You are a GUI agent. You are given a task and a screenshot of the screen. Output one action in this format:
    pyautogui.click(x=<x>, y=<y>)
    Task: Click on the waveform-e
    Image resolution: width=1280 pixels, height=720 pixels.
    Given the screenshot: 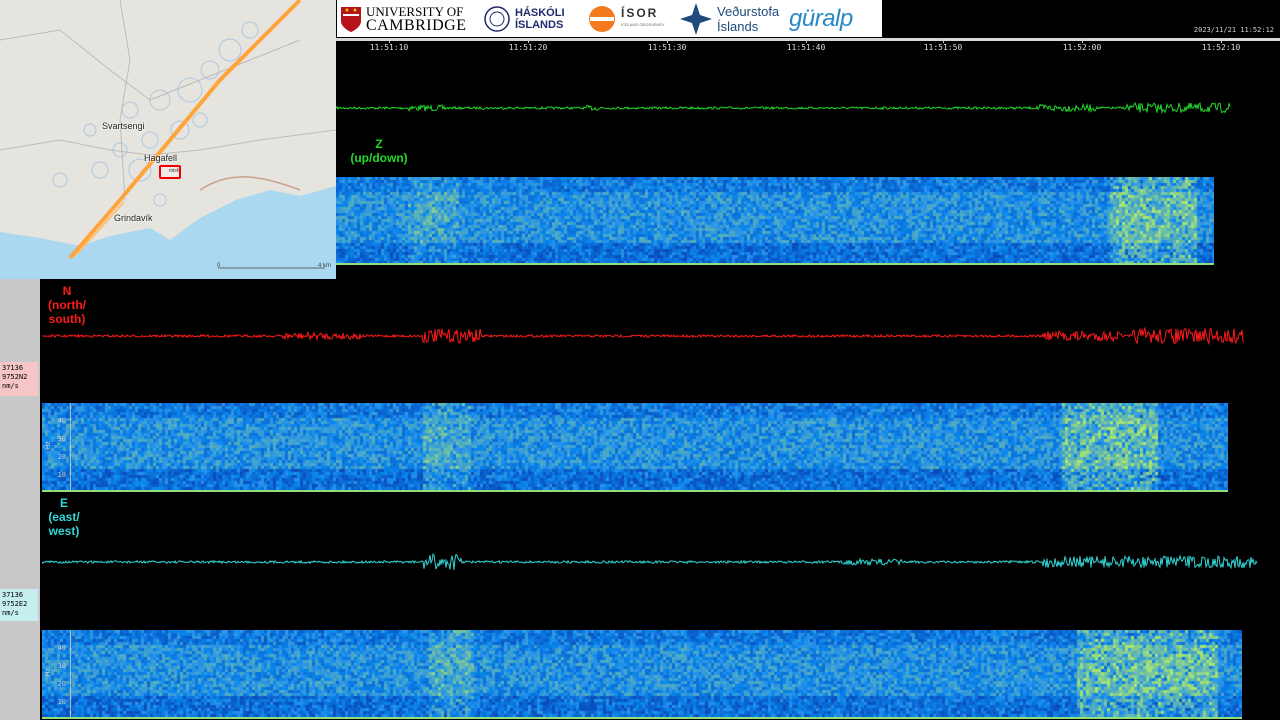 What is the action you would take?
    pyautogui.click(x=650, y=561)
    